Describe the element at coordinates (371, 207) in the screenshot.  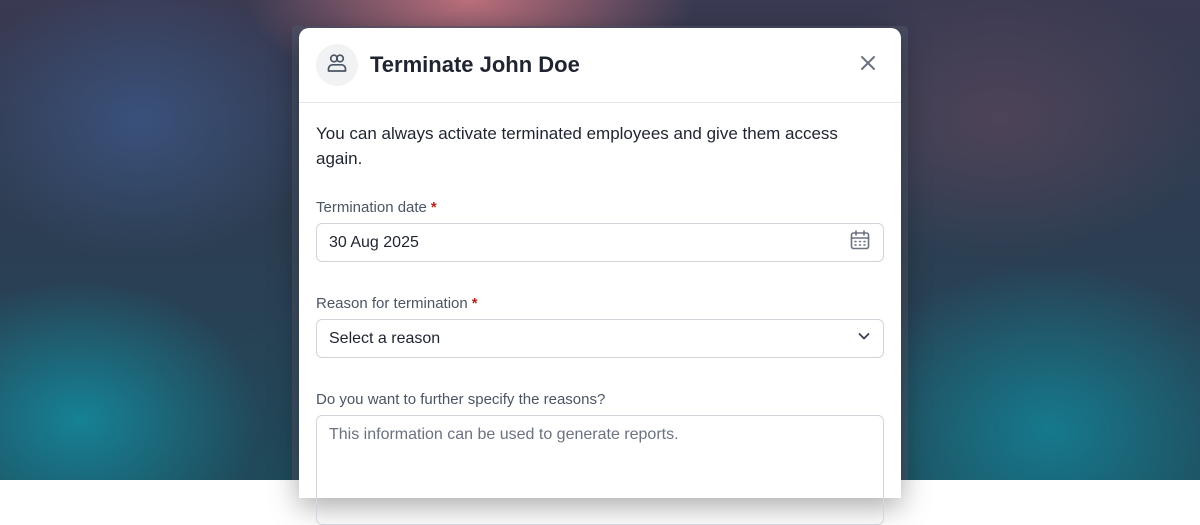
I see `termination-date-label-text: Termination date` at that location.